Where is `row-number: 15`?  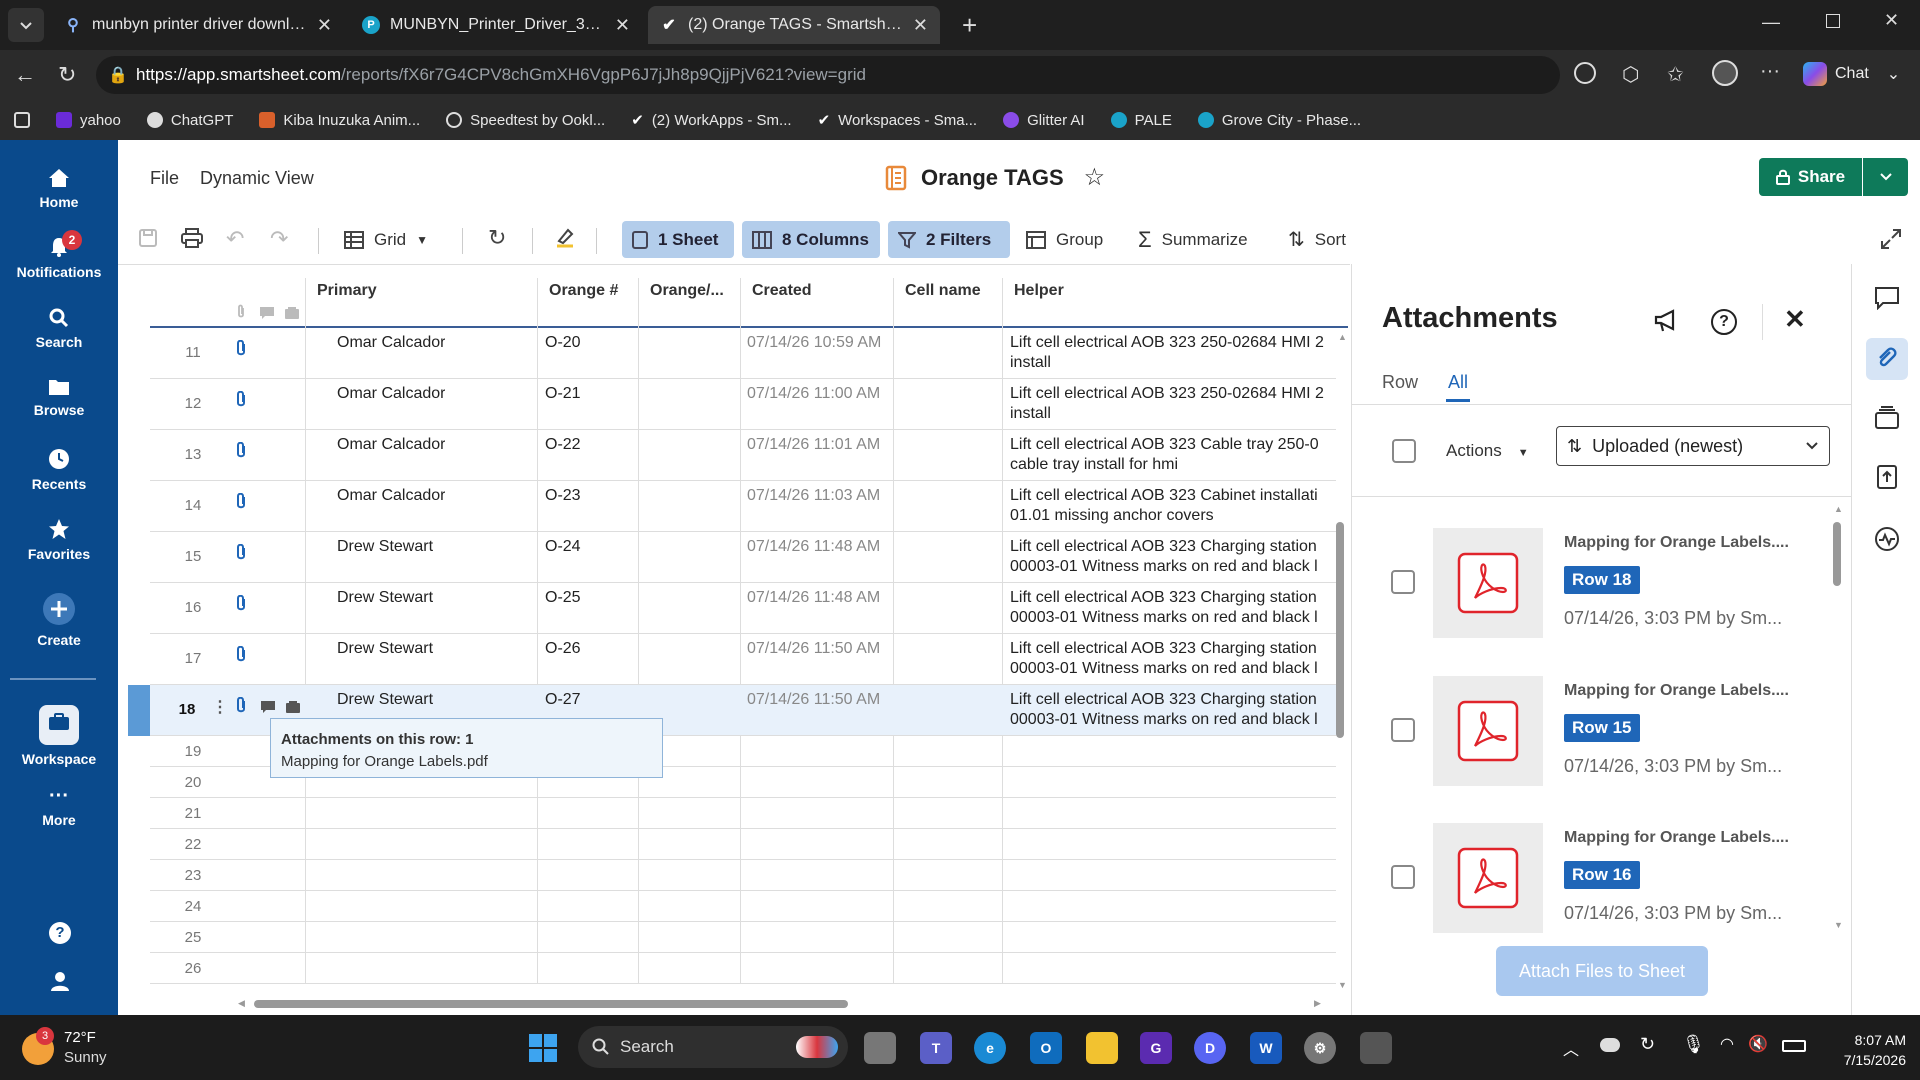
row-number: 15 is located at coordinates (193, 556).